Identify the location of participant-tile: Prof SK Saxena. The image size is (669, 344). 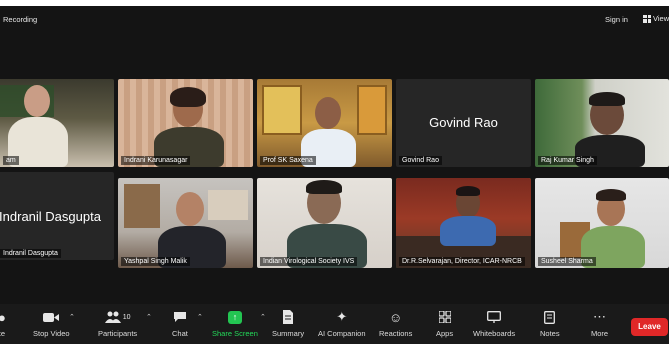
(324, 123).